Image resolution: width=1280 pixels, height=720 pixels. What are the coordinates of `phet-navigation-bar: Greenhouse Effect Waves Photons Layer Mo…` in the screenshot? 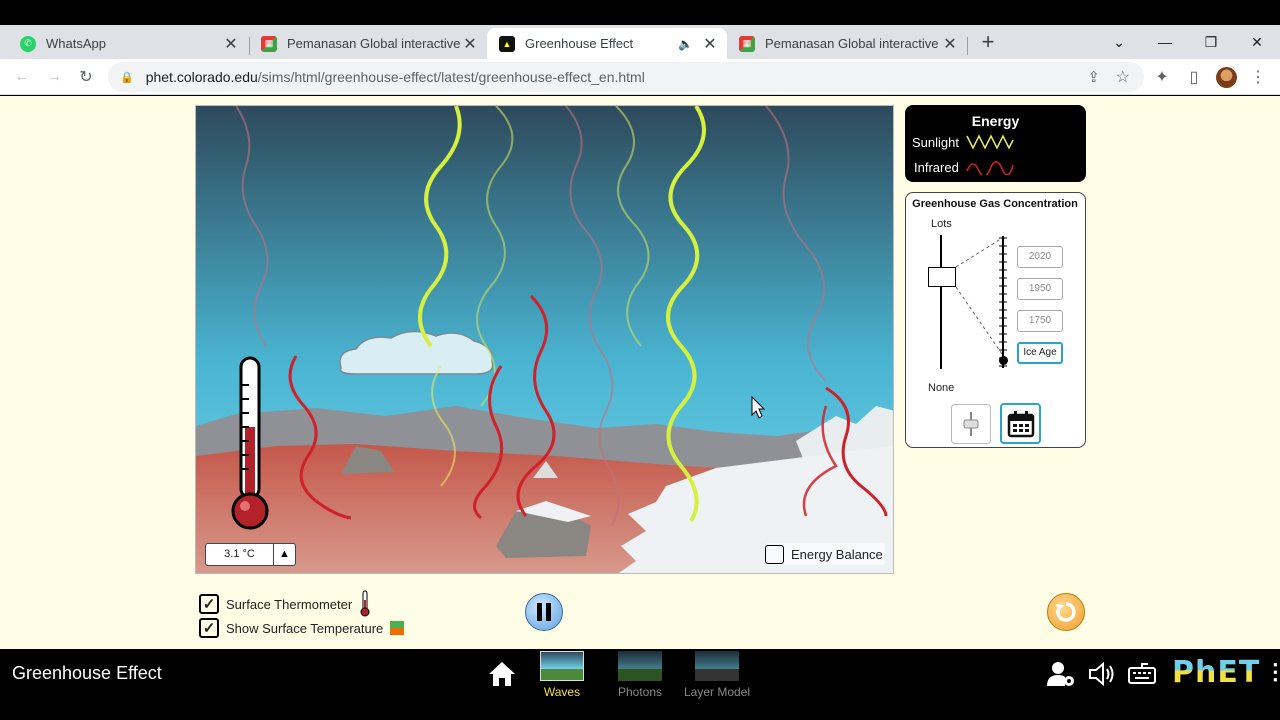 It's located at (640, 684).